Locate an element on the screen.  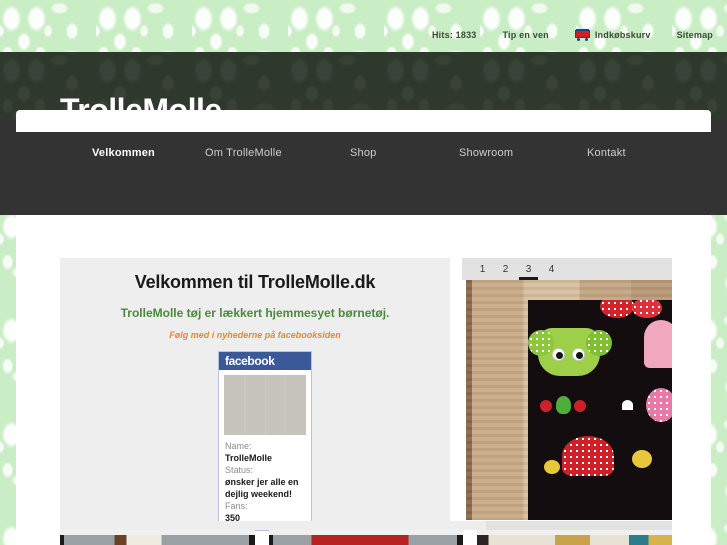
facebook-widget-header: facebook is located at coordinates (265, 361).